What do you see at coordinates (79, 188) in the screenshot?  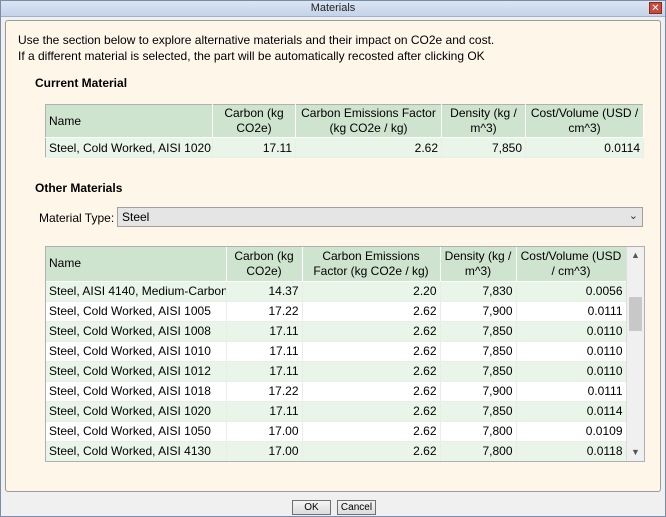 I see `other-materials-heading: Other Materials` at bounding box center [79, 188].